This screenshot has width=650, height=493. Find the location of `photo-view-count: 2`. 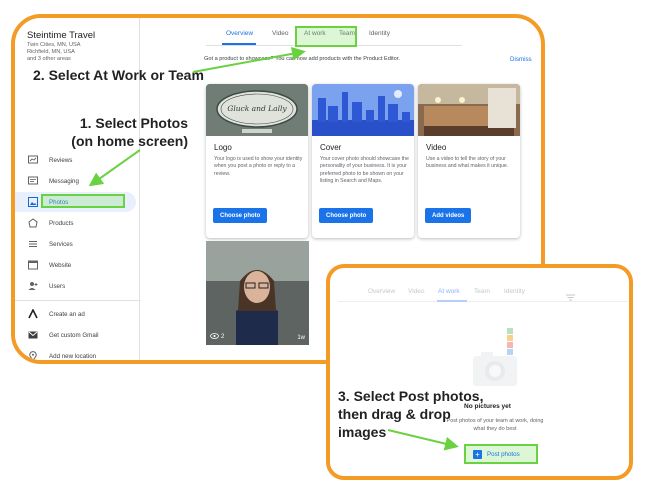

photo-view-count: 2 is located at coordinates (217, 337).